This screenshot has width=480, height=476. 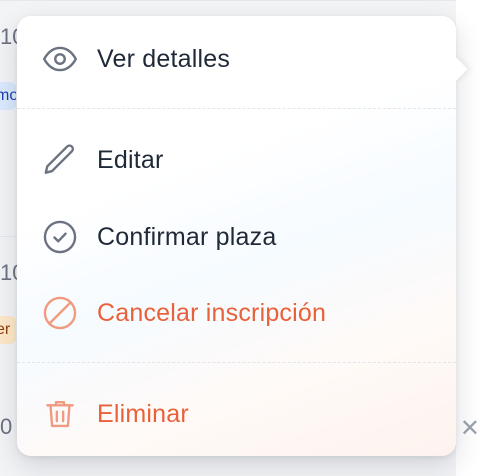 What do you see at coordinates (470, 428) in the screenshot?
I see `close-icon: ✕` at bounding box center [470, 428].